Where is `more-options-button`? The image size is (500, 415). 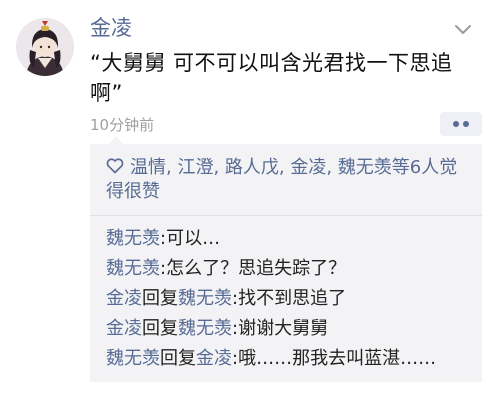 more-options-button is located at coordinates (461, 124).